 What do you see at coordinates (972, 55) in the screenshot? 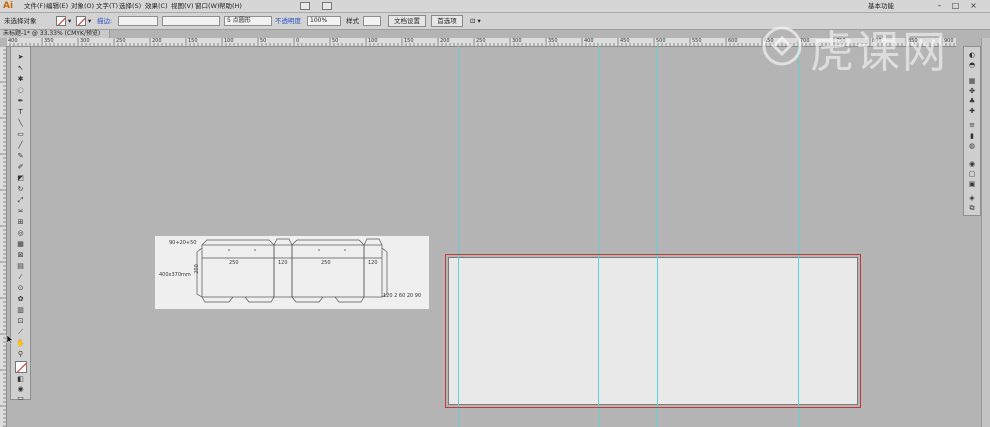
I see `color-panel-icon: ◐` at bounding box center [972, 55].